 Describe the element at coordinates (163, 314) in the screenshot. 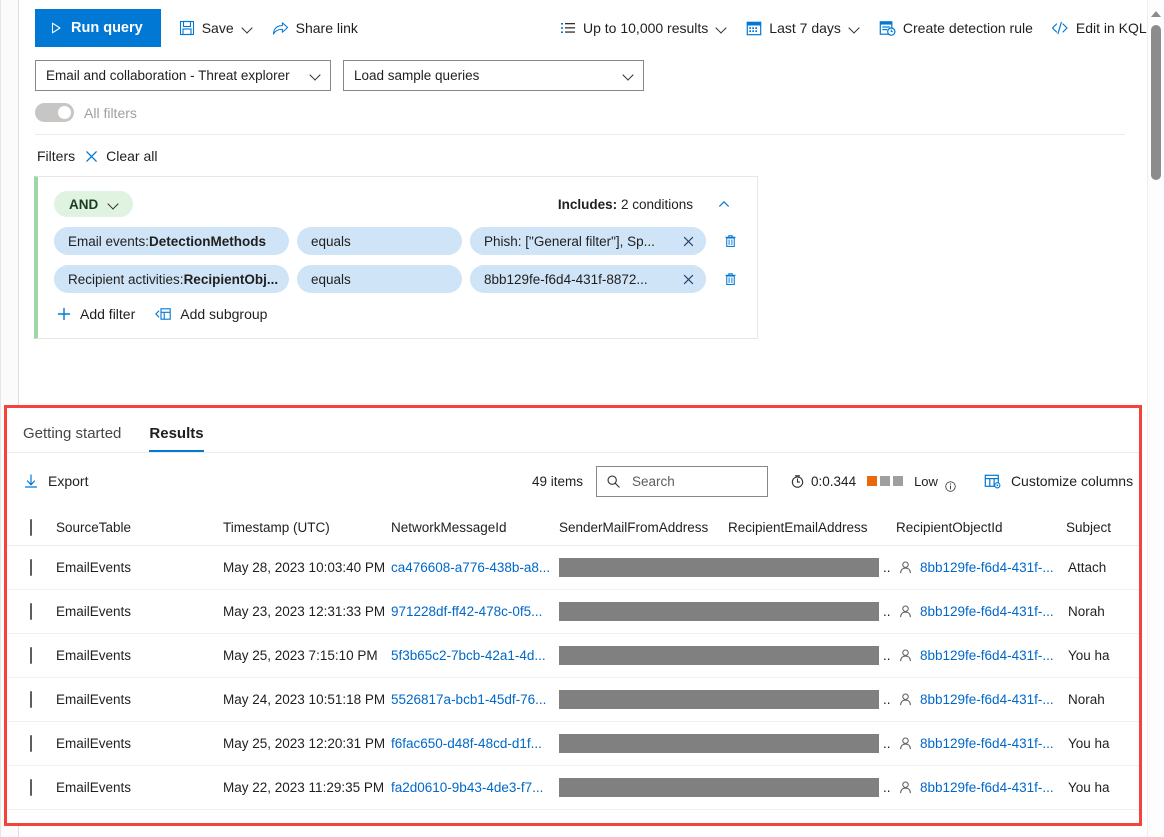

I see `subgroup-icon` at that location.